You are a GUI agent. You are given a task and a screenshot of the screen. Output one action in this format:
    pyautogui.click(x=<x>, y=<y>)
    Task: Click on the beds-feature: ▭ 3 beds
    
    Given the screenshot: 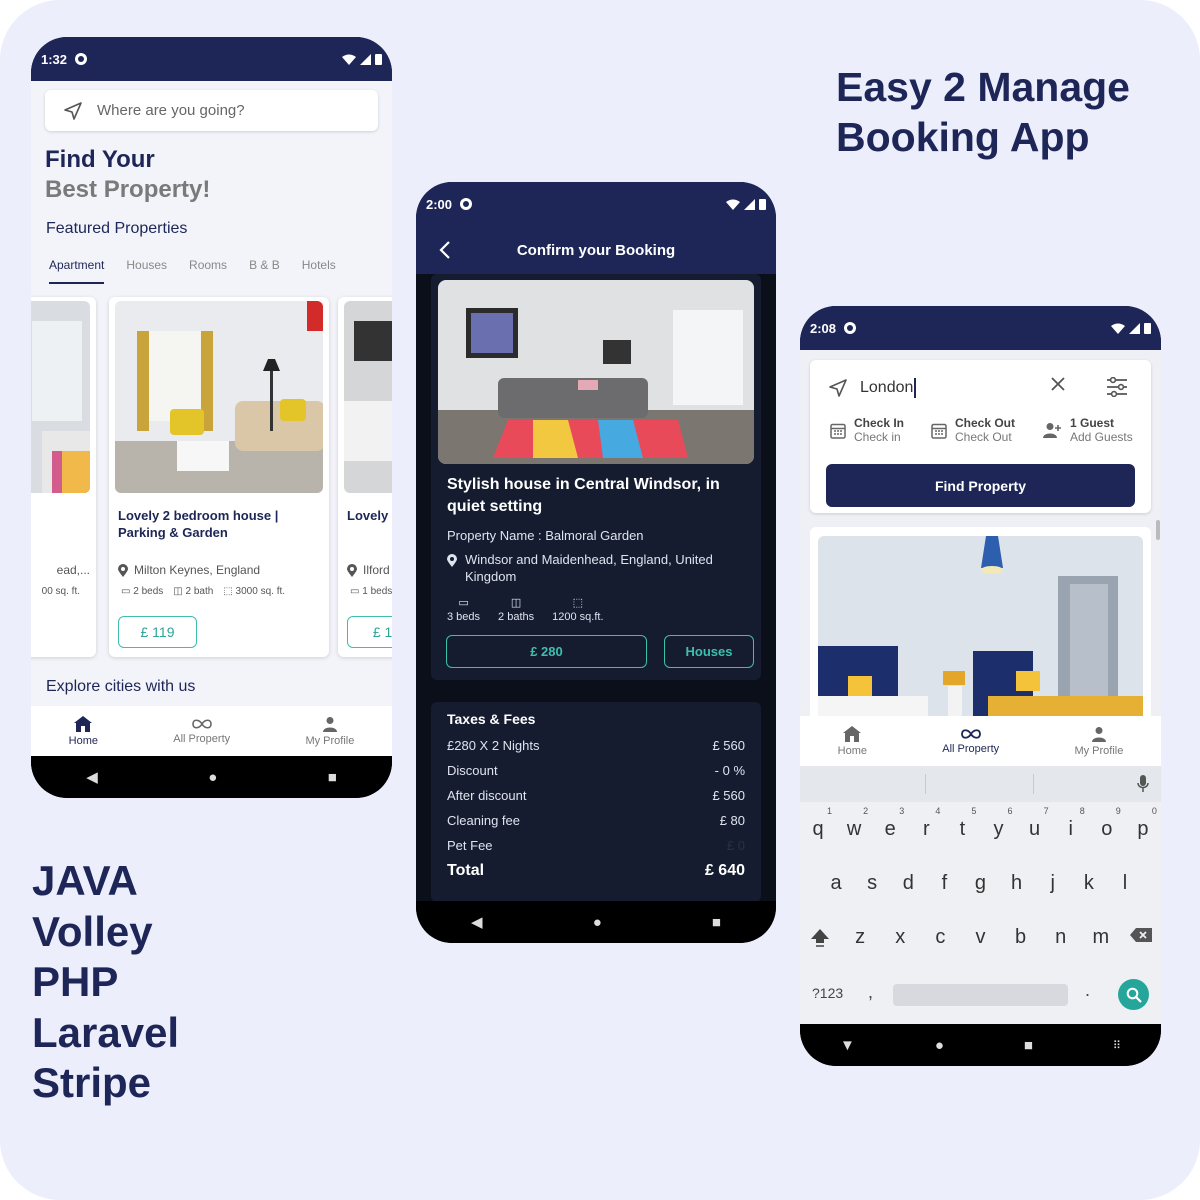 What is the action you would take?
    pyautogui.click(x=463, y=609)
    